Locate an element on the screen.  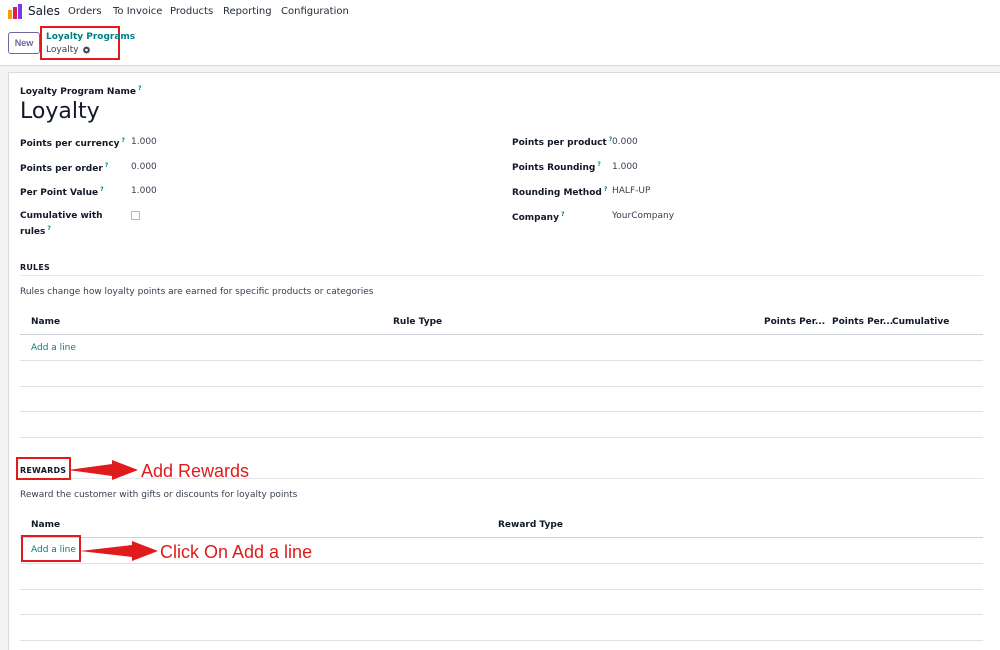
rewards-header-divider is located at coordinates (501, 537).